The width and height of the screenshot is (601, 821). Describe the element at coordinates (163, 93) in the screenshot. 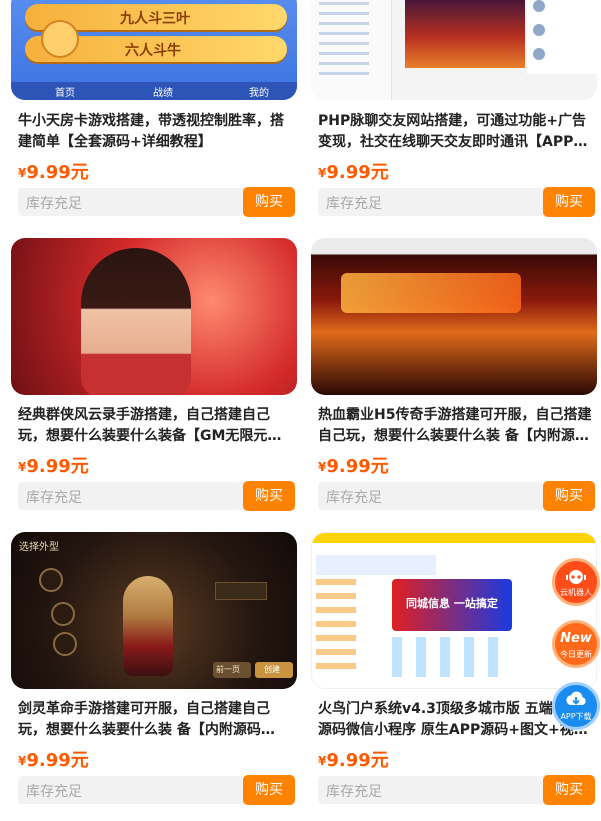

I see `nav-records: 战绩` at that location.